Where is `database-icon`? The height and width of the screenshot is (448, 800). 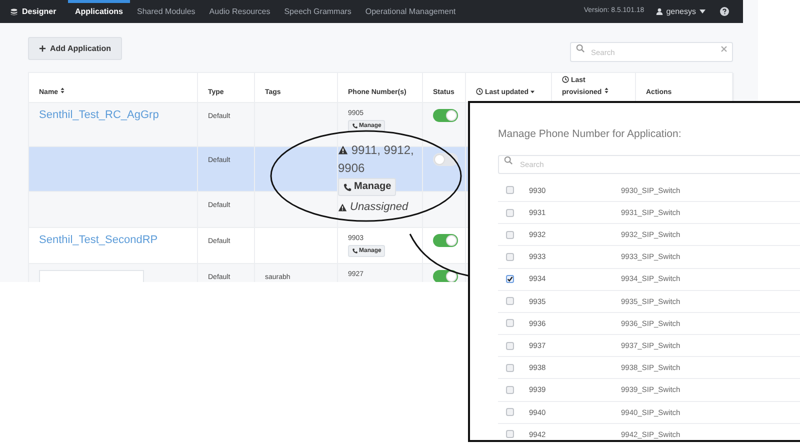 database-icon is located at coordinates (14, 12).